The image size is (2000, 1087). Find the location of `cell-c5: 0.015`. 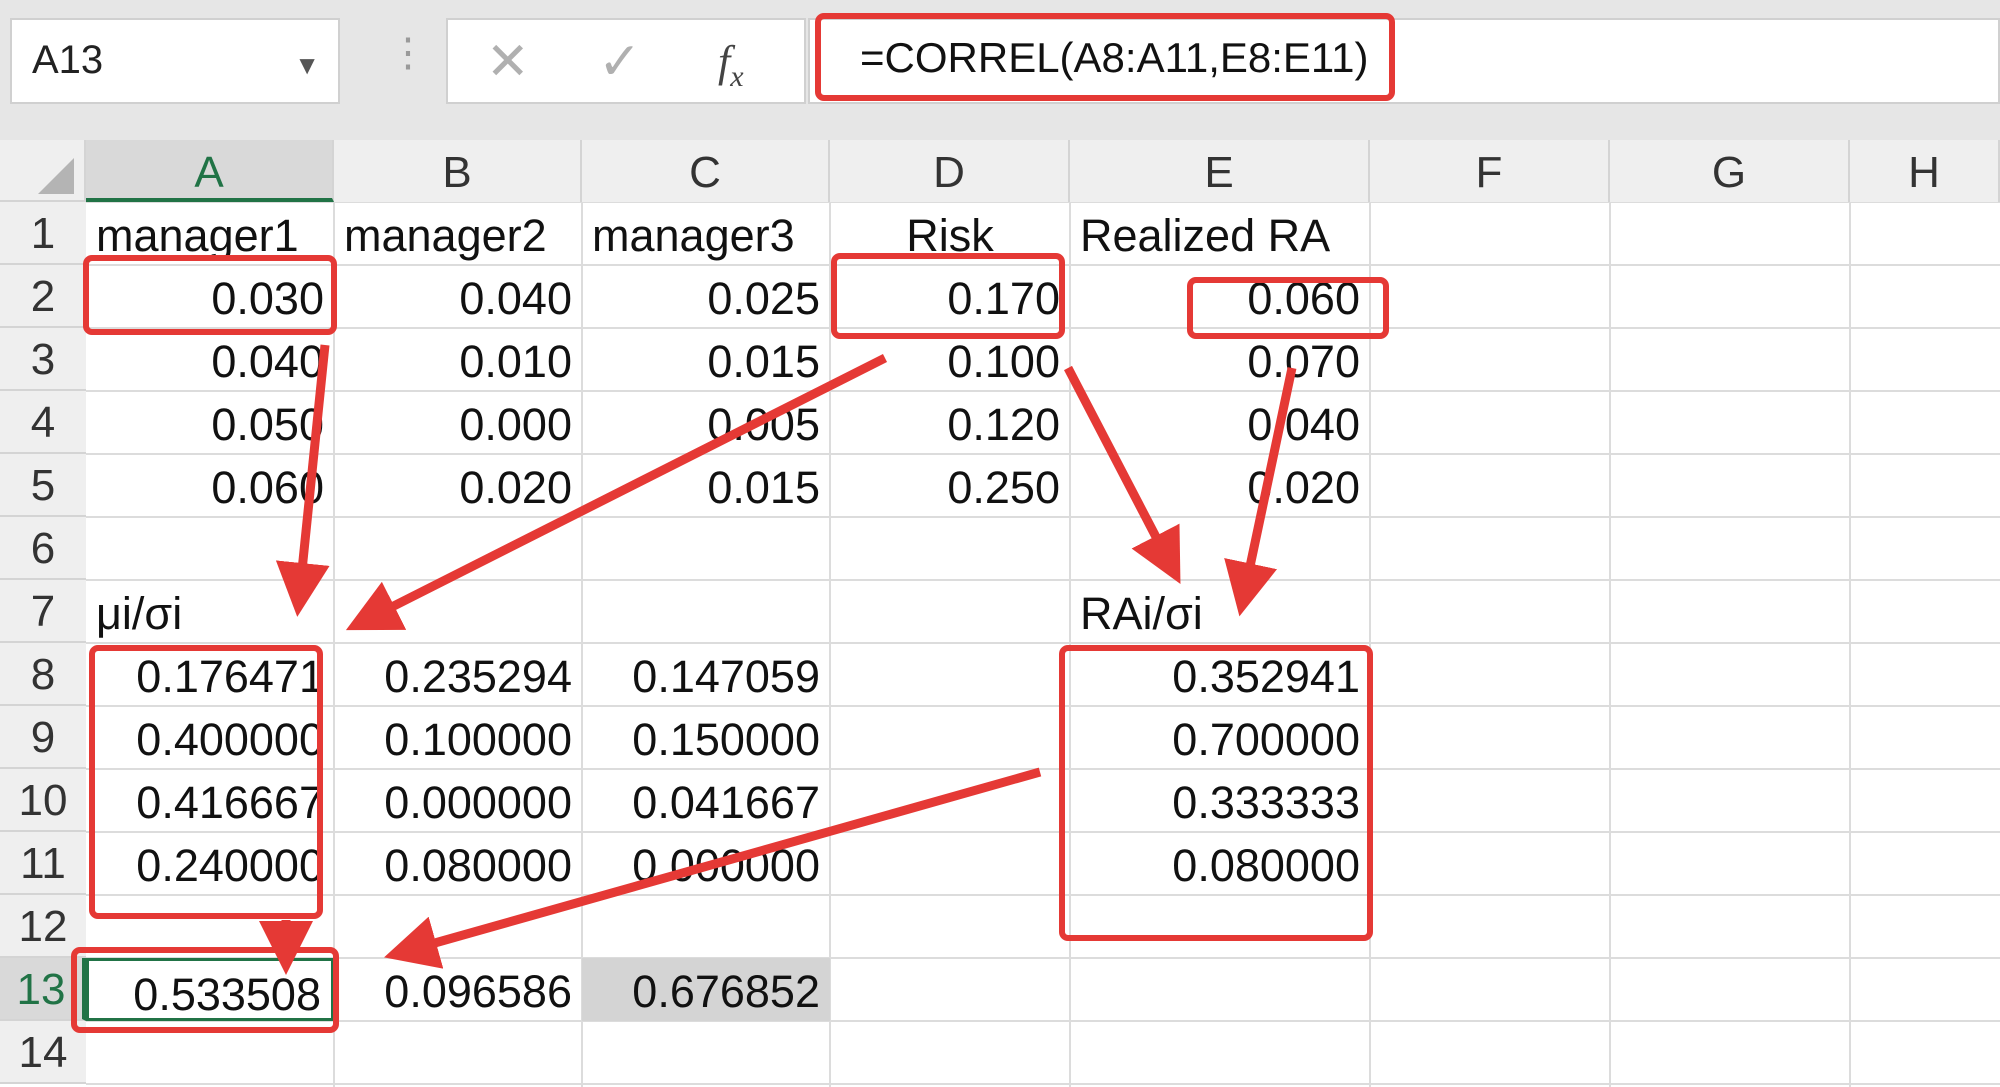

cell-c5: 0.015 is located at coordinates (706, 485).